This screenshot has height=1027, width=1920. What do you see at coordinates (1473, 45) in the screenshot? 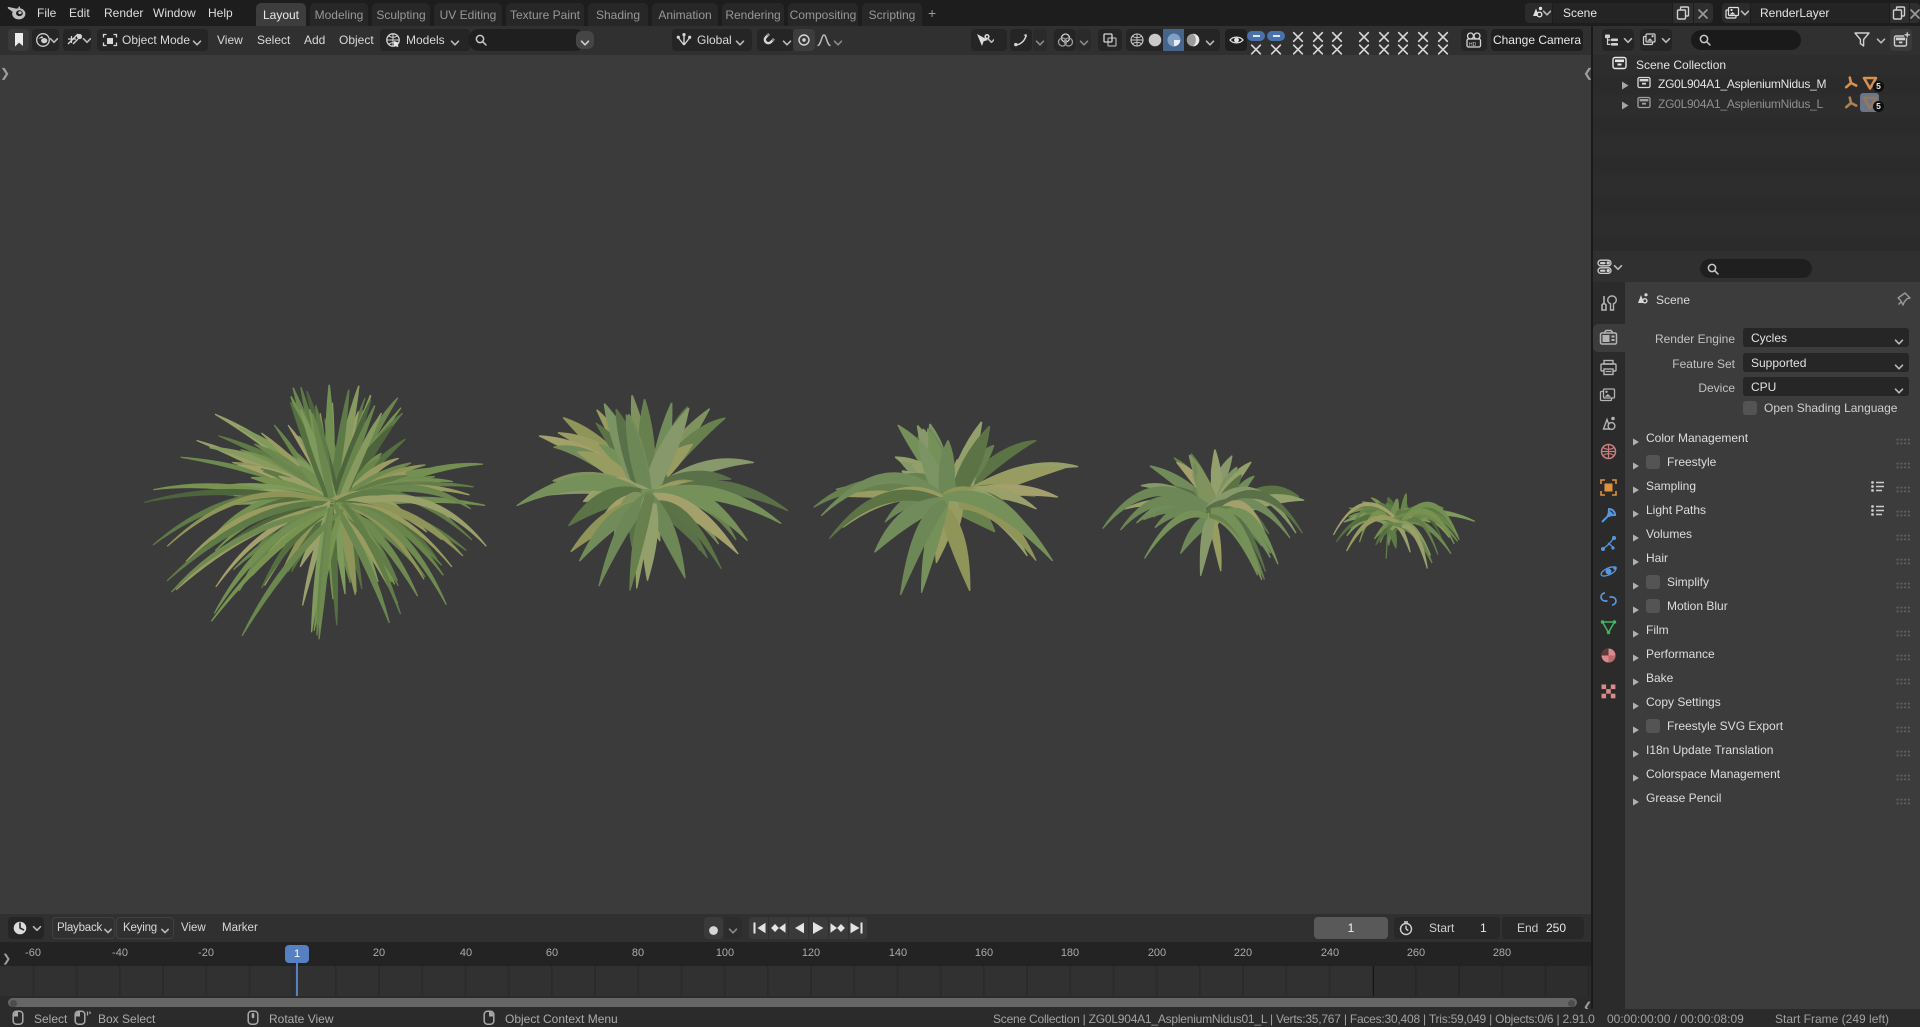
I see `svg-text: HD` at bounding box center [1473, 45].